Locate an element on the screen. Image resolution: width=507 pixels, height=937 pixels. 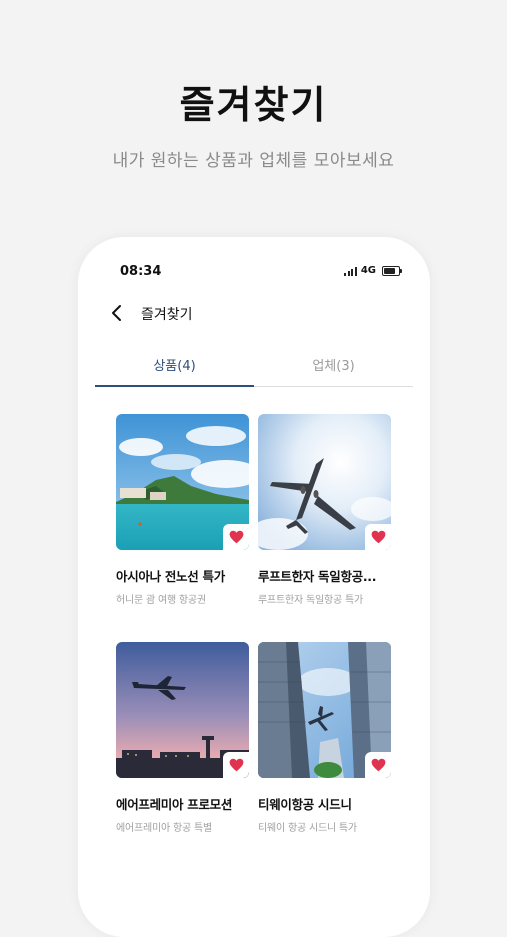
tab-companies: 업체(3) is located at coordinates (333, 365).